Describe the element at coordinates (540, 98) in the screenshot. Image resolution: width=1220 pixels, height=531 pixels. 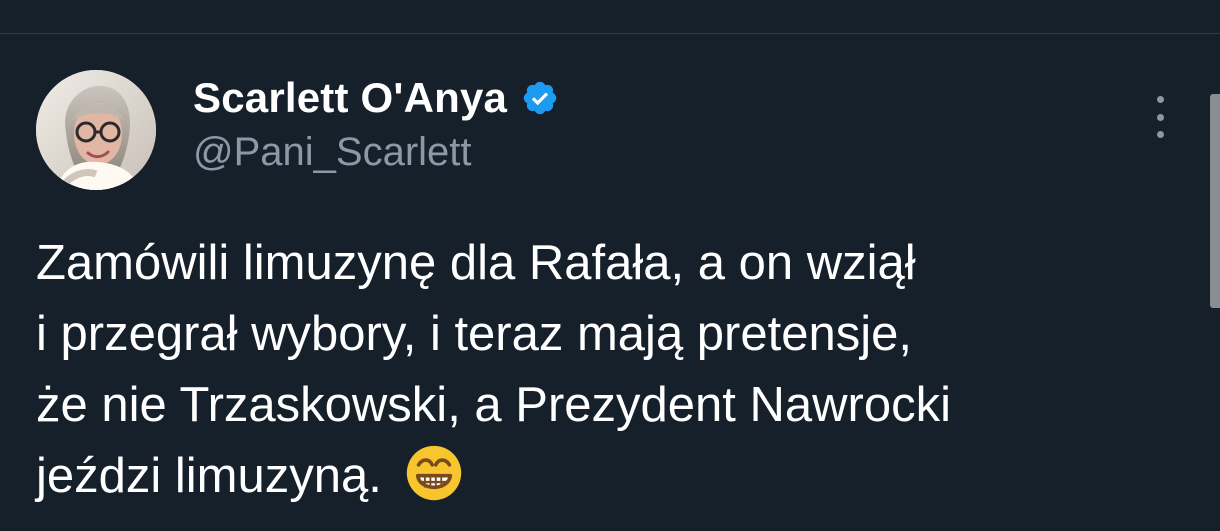
I see `verified-badge-icon` at that location.